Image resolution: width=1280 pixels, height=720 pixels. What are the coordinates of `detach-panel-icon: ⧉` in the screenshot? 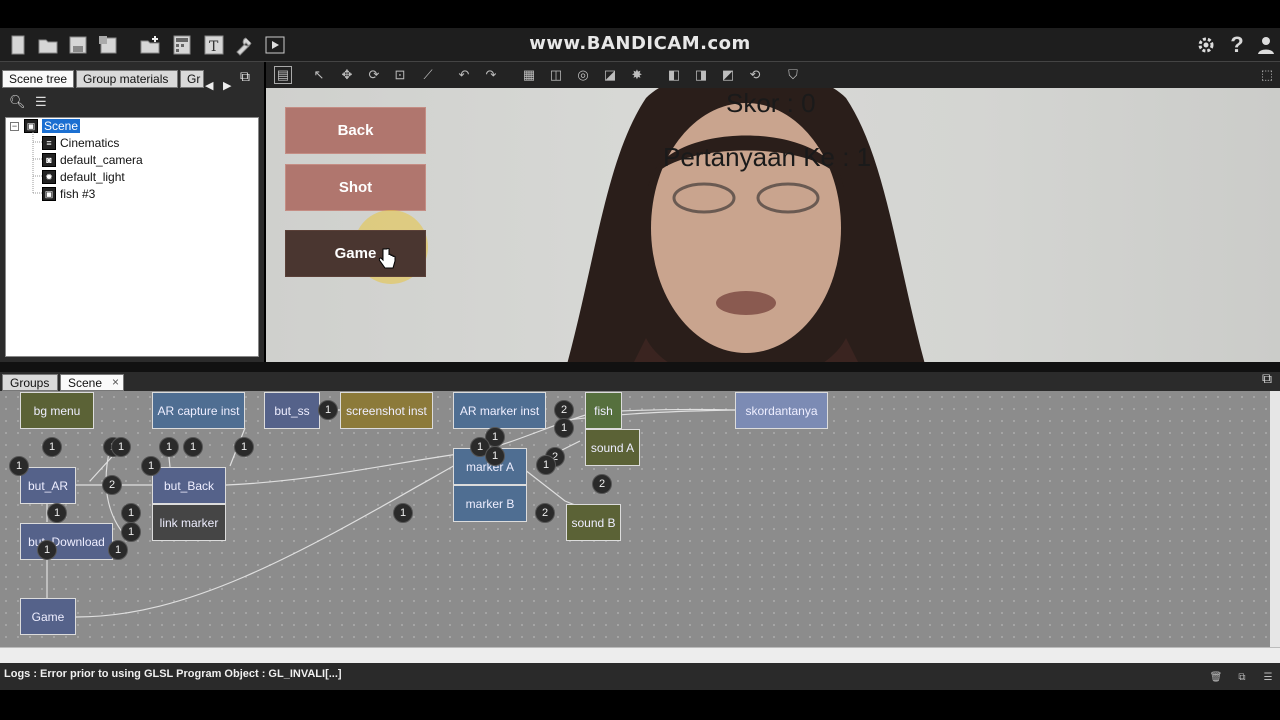 It's located at (245, 76).